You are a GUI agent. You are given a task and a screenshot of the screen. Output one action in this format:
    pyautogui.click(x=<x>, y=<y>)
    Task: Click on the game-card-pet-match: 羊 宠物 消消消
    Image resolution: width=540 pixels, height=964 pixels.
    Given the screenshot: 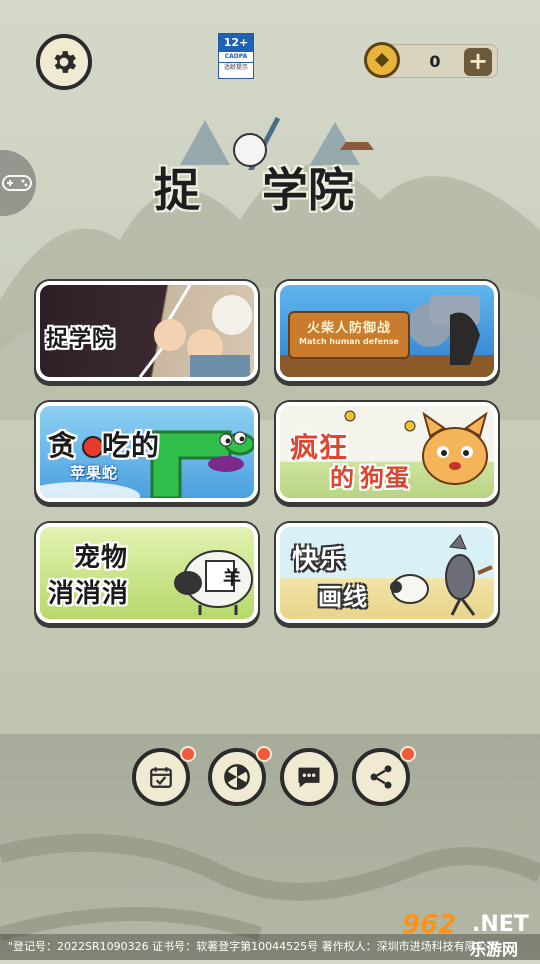 What is the action you would take?
    pyautogui.click(x=147, y=573)
    